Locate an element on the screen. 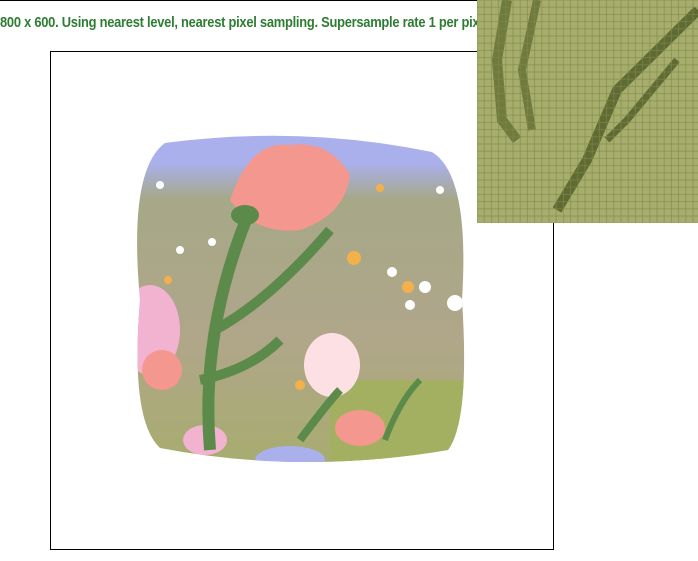 This screenshot has height=561, width=698. pixel-zoom-inset is located at coordinates (587, 111).